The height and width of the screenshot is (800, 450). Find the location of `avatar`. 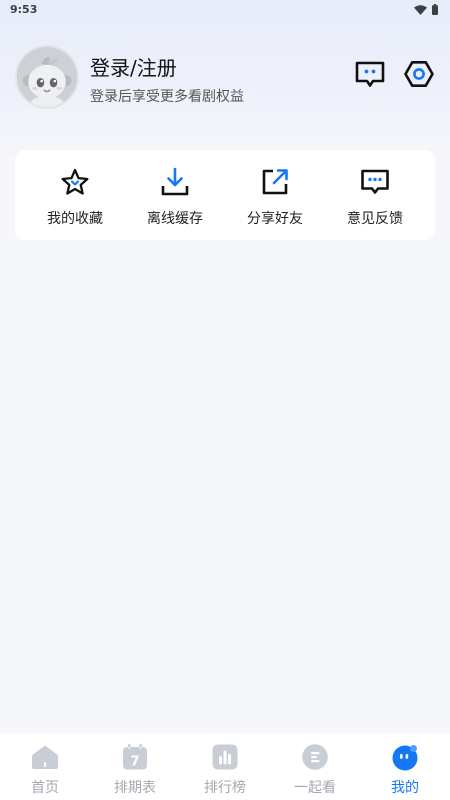

avatar is located at coordinates (47, 77).